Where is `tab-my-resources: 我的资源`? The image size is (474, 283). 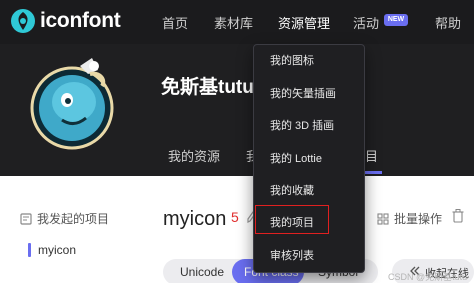
tab-my-resources: 我的资源 is located at coordinates (194, 155).